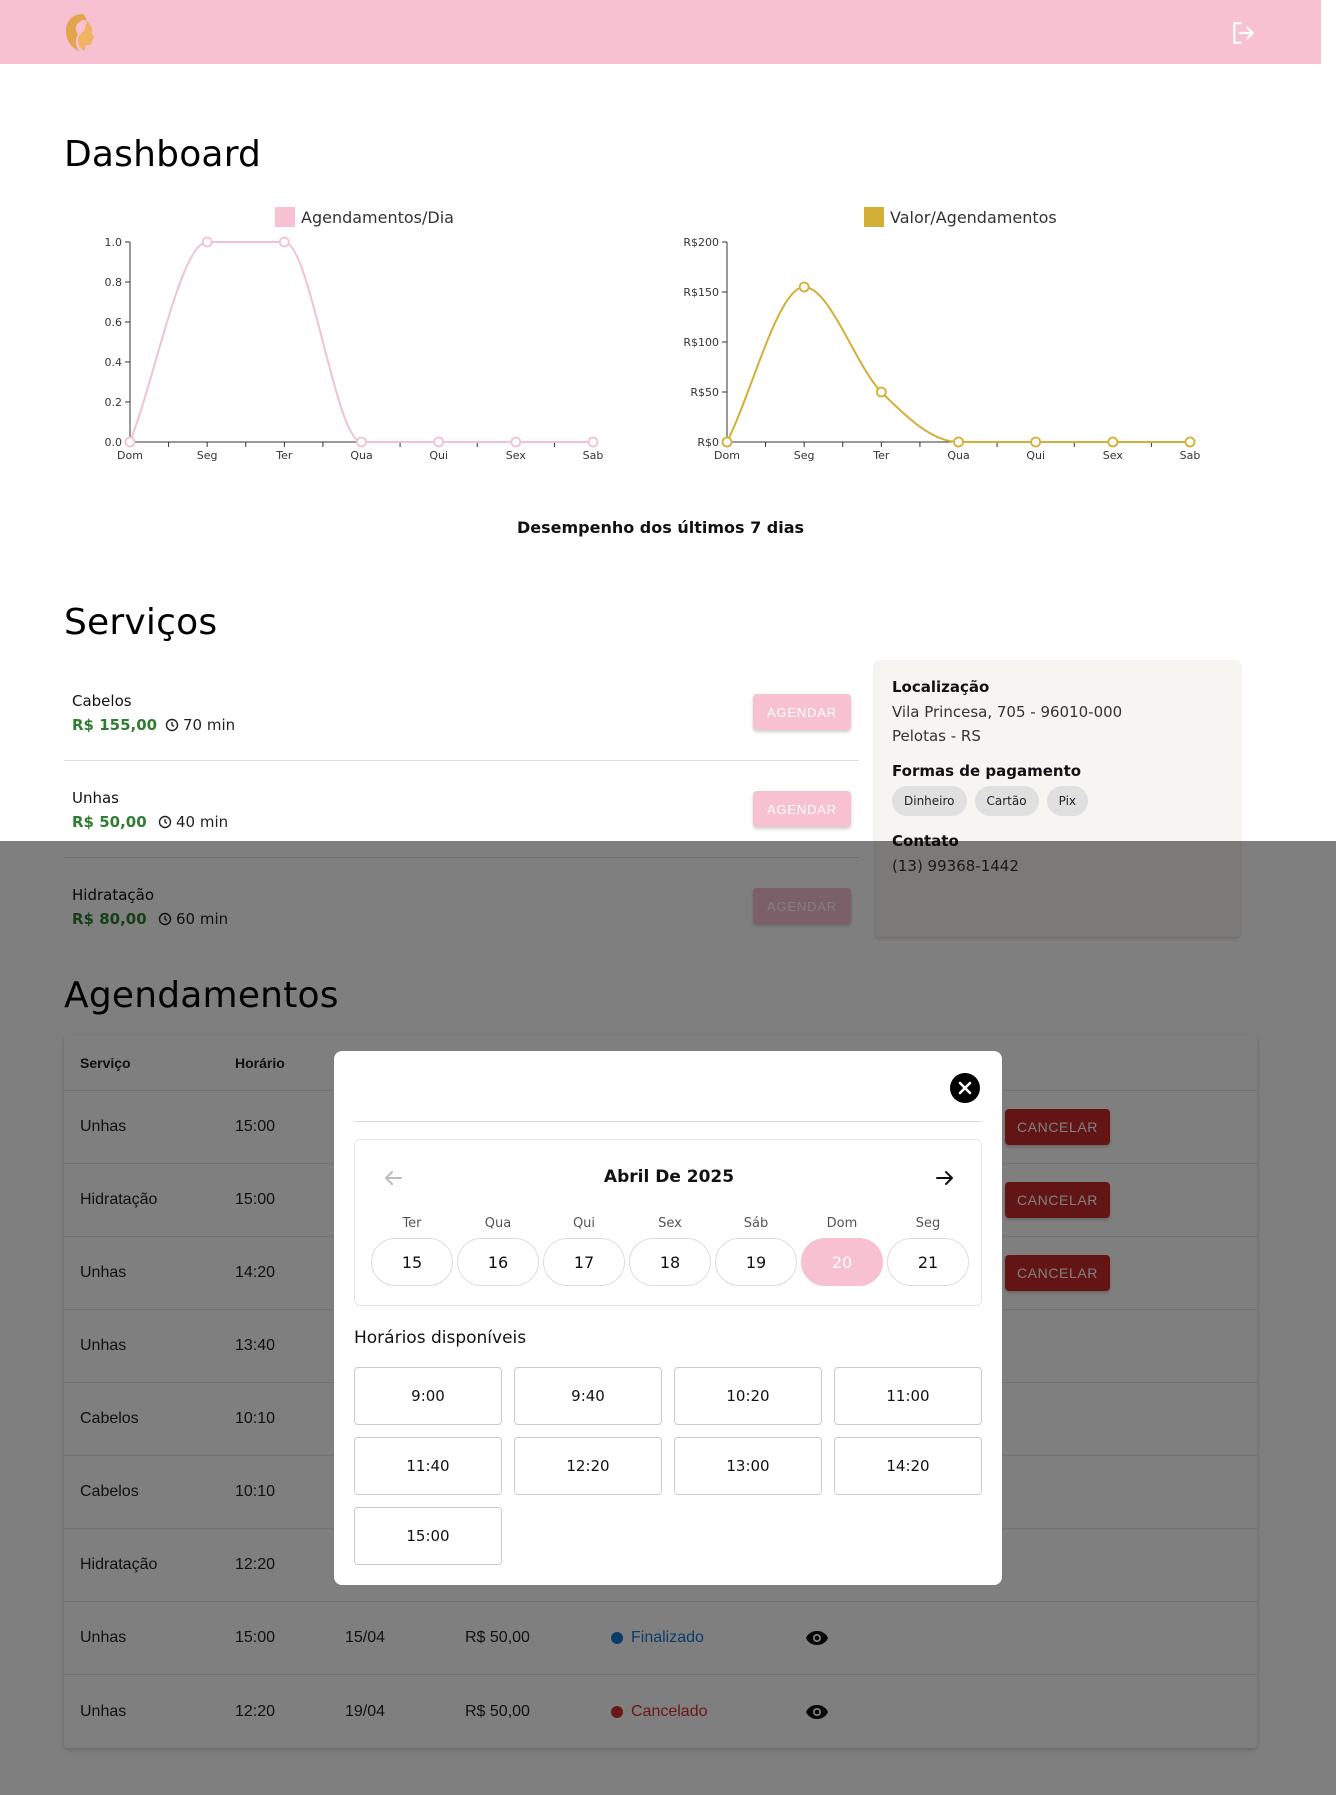  I want to click on x-tick-label: Qui, so click(1035, 455).